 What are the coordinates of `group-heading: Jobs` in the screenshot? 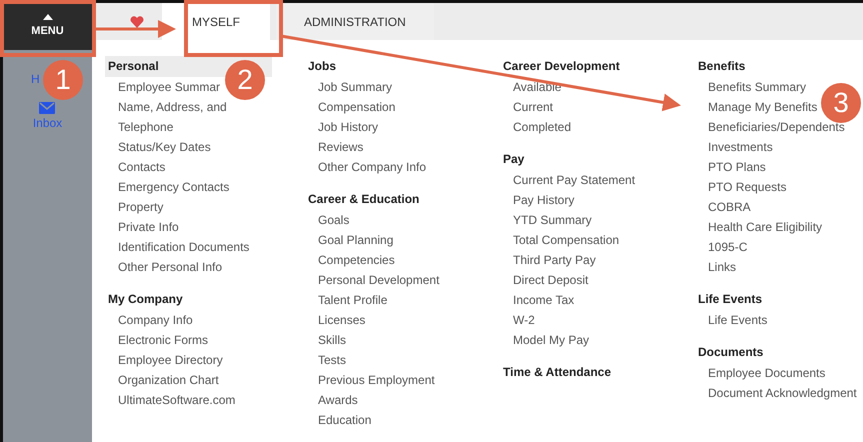 It's located at (322, 66).